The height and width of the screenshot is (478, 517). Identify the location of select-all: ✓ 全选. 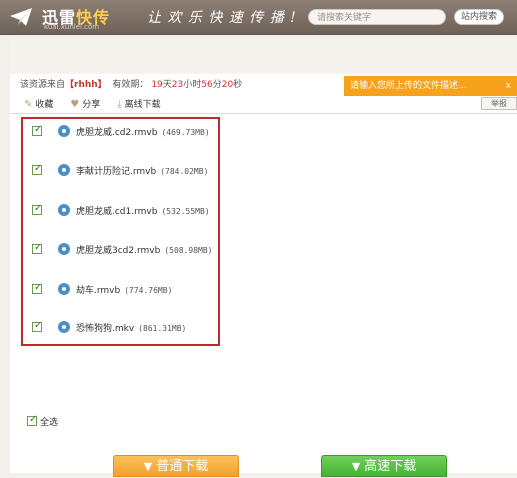
(43, 421).